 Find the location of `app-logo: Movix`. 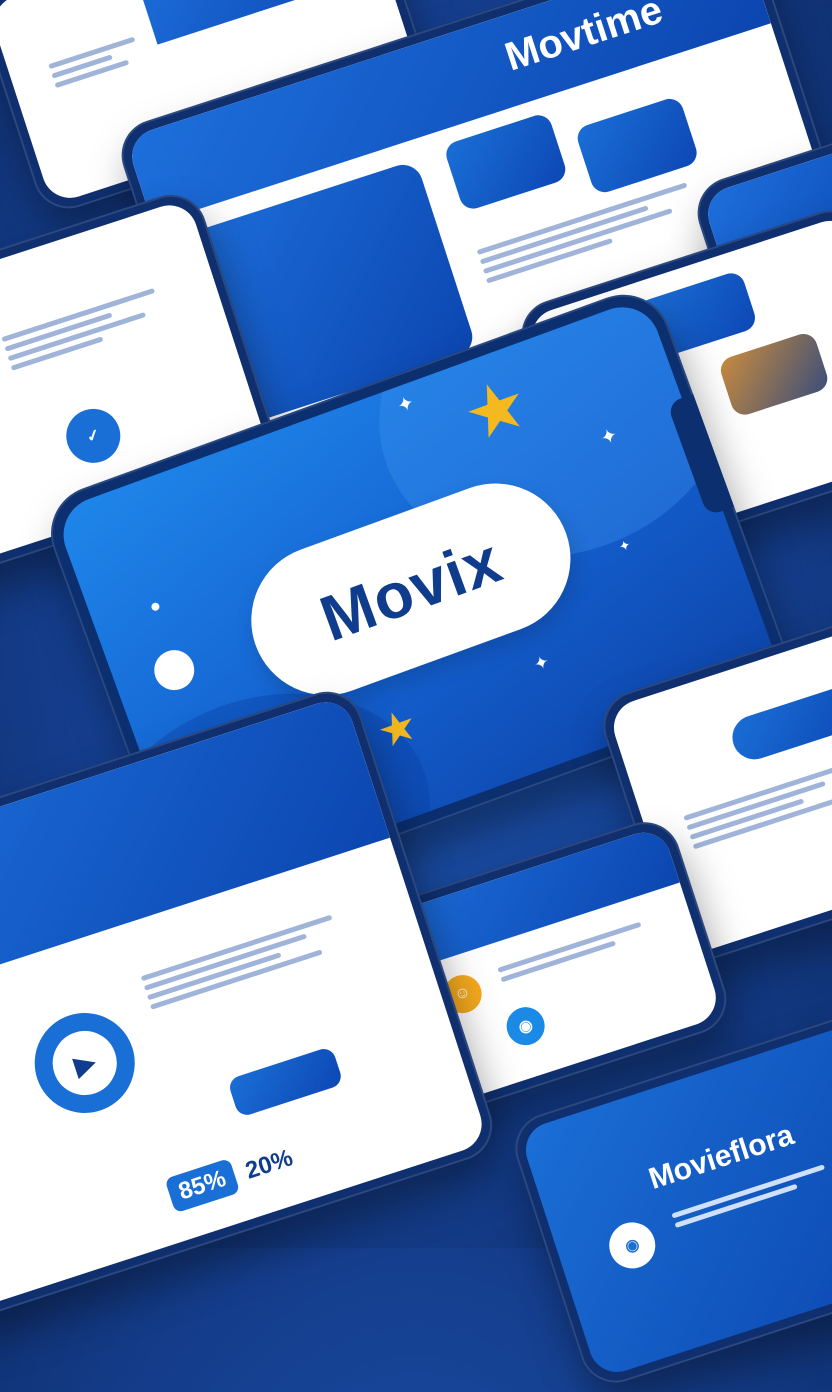

app-logo: Movix is located at coordinates (411, 589).